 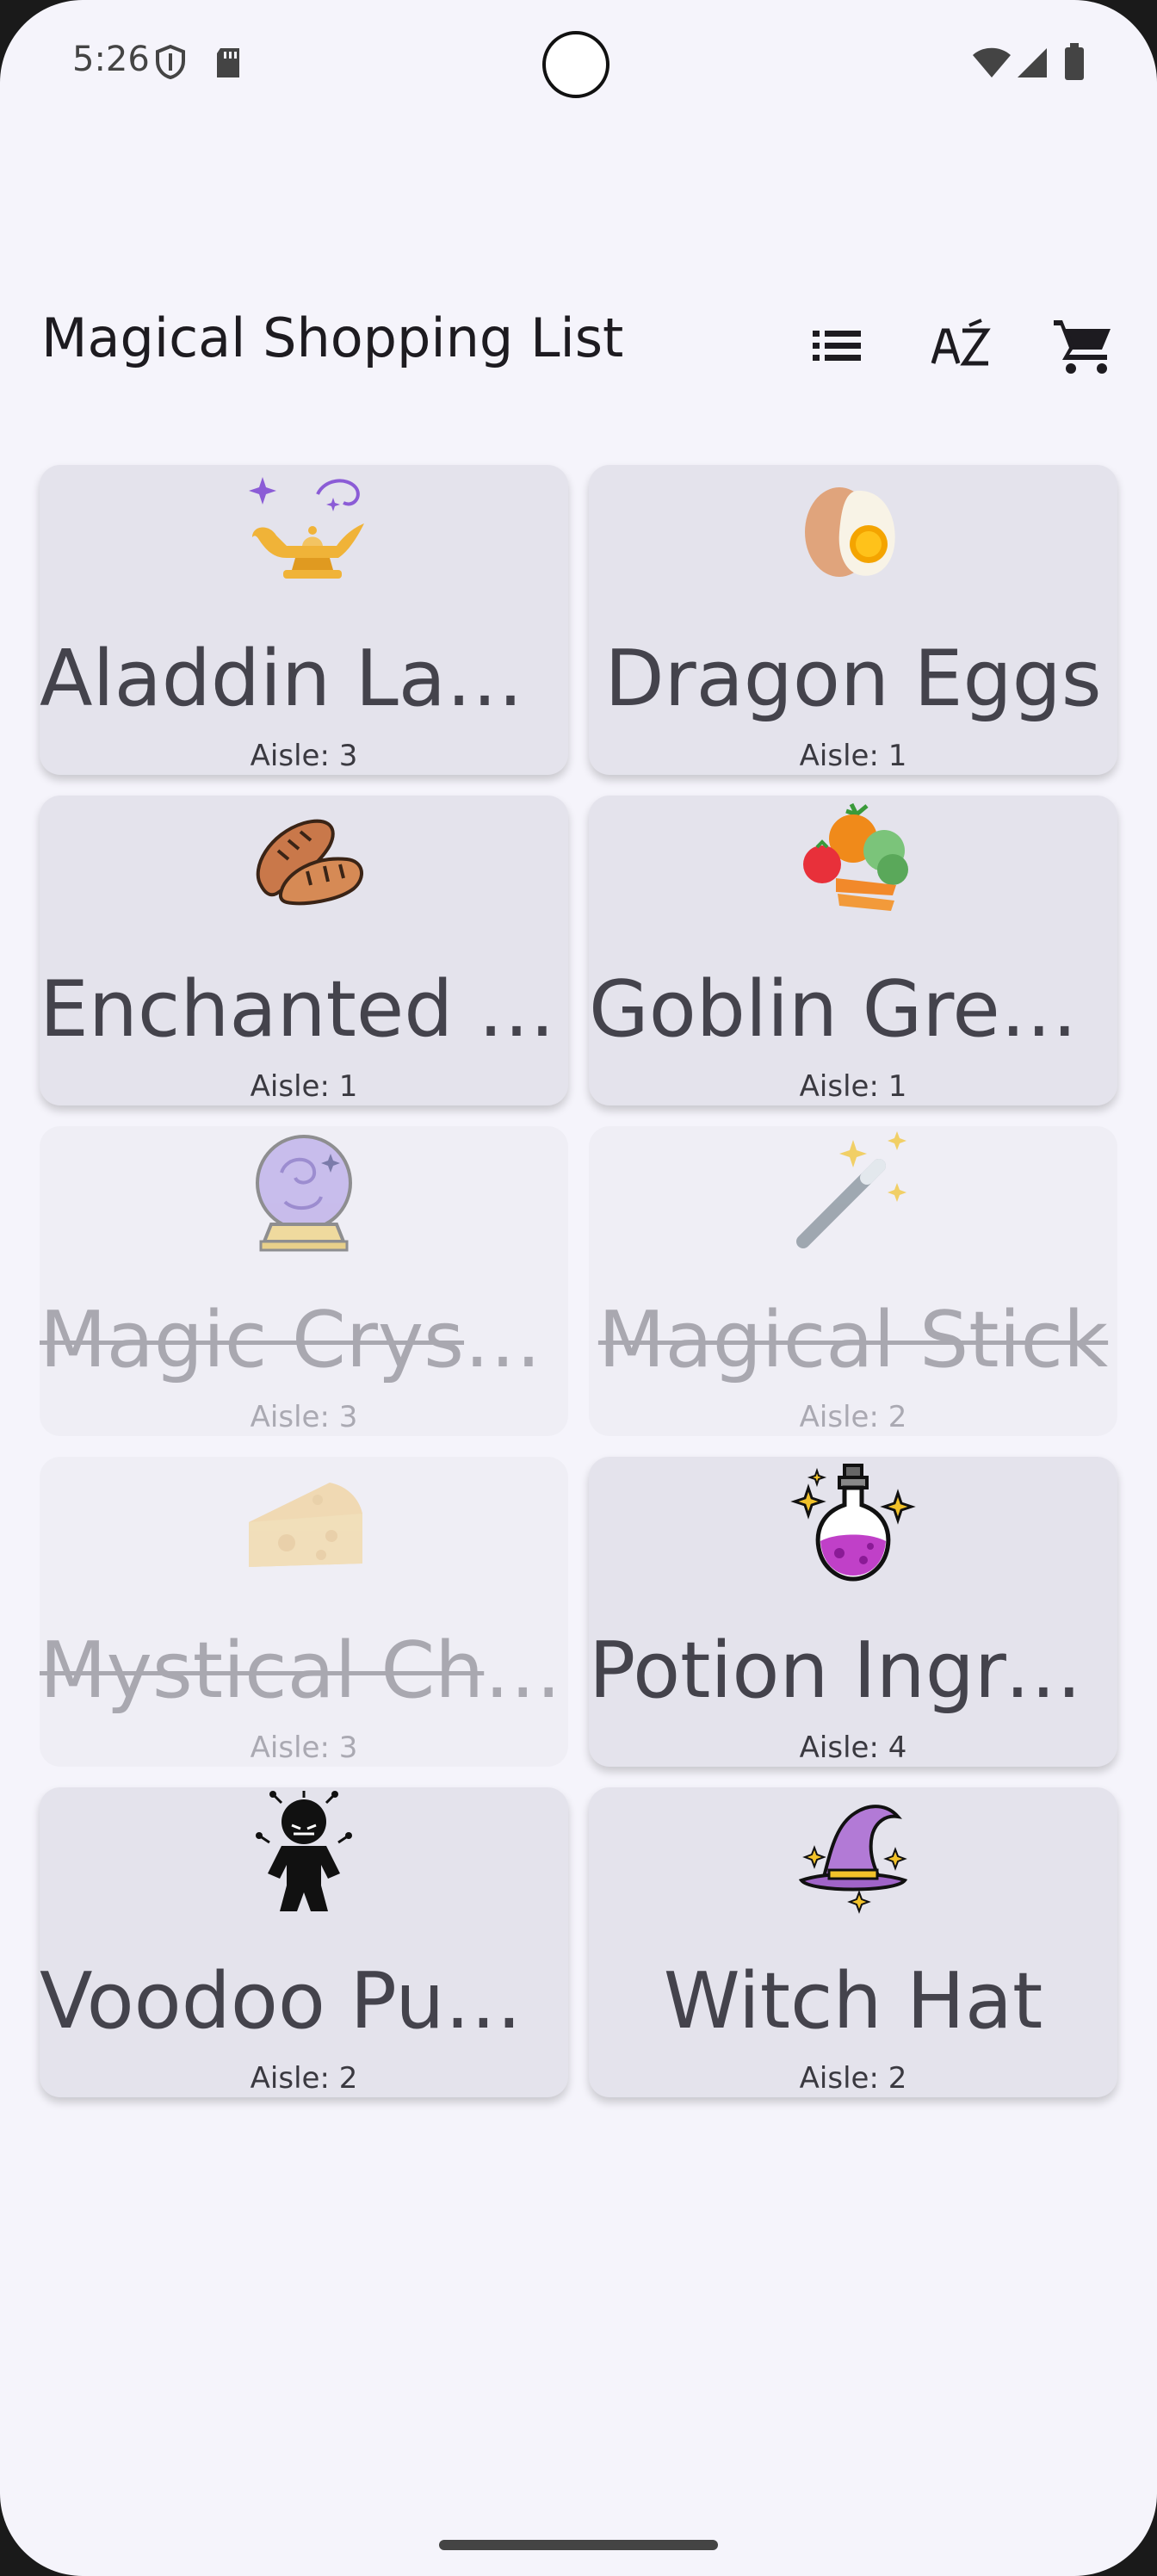 What do you see at coordinates (304, 1851) in the screenshot?
I see `voodoo-doll-icon` at bounding box center [304, 1851].